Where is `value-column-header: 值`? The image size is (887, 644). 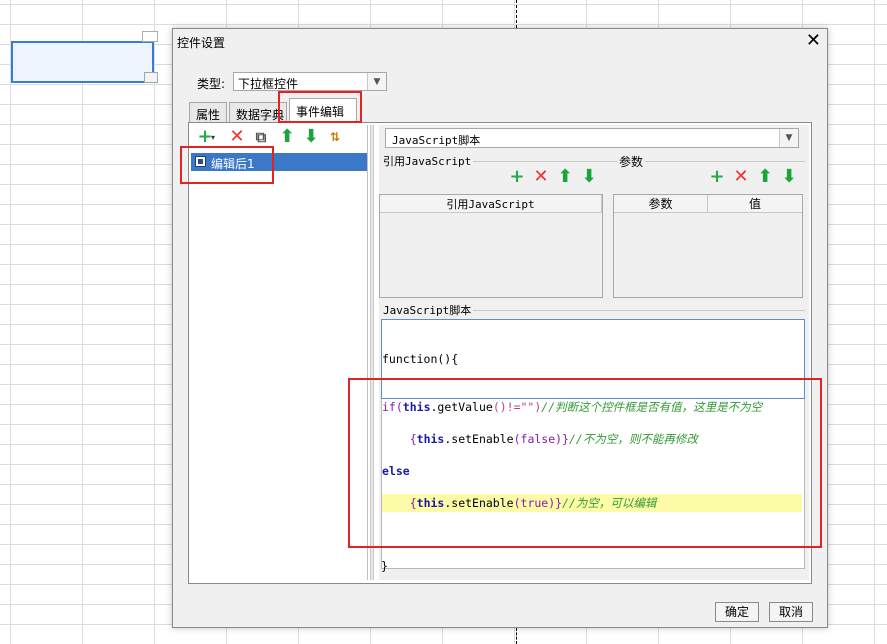 value-column-header: 值 is located at coordinates (755, 204).